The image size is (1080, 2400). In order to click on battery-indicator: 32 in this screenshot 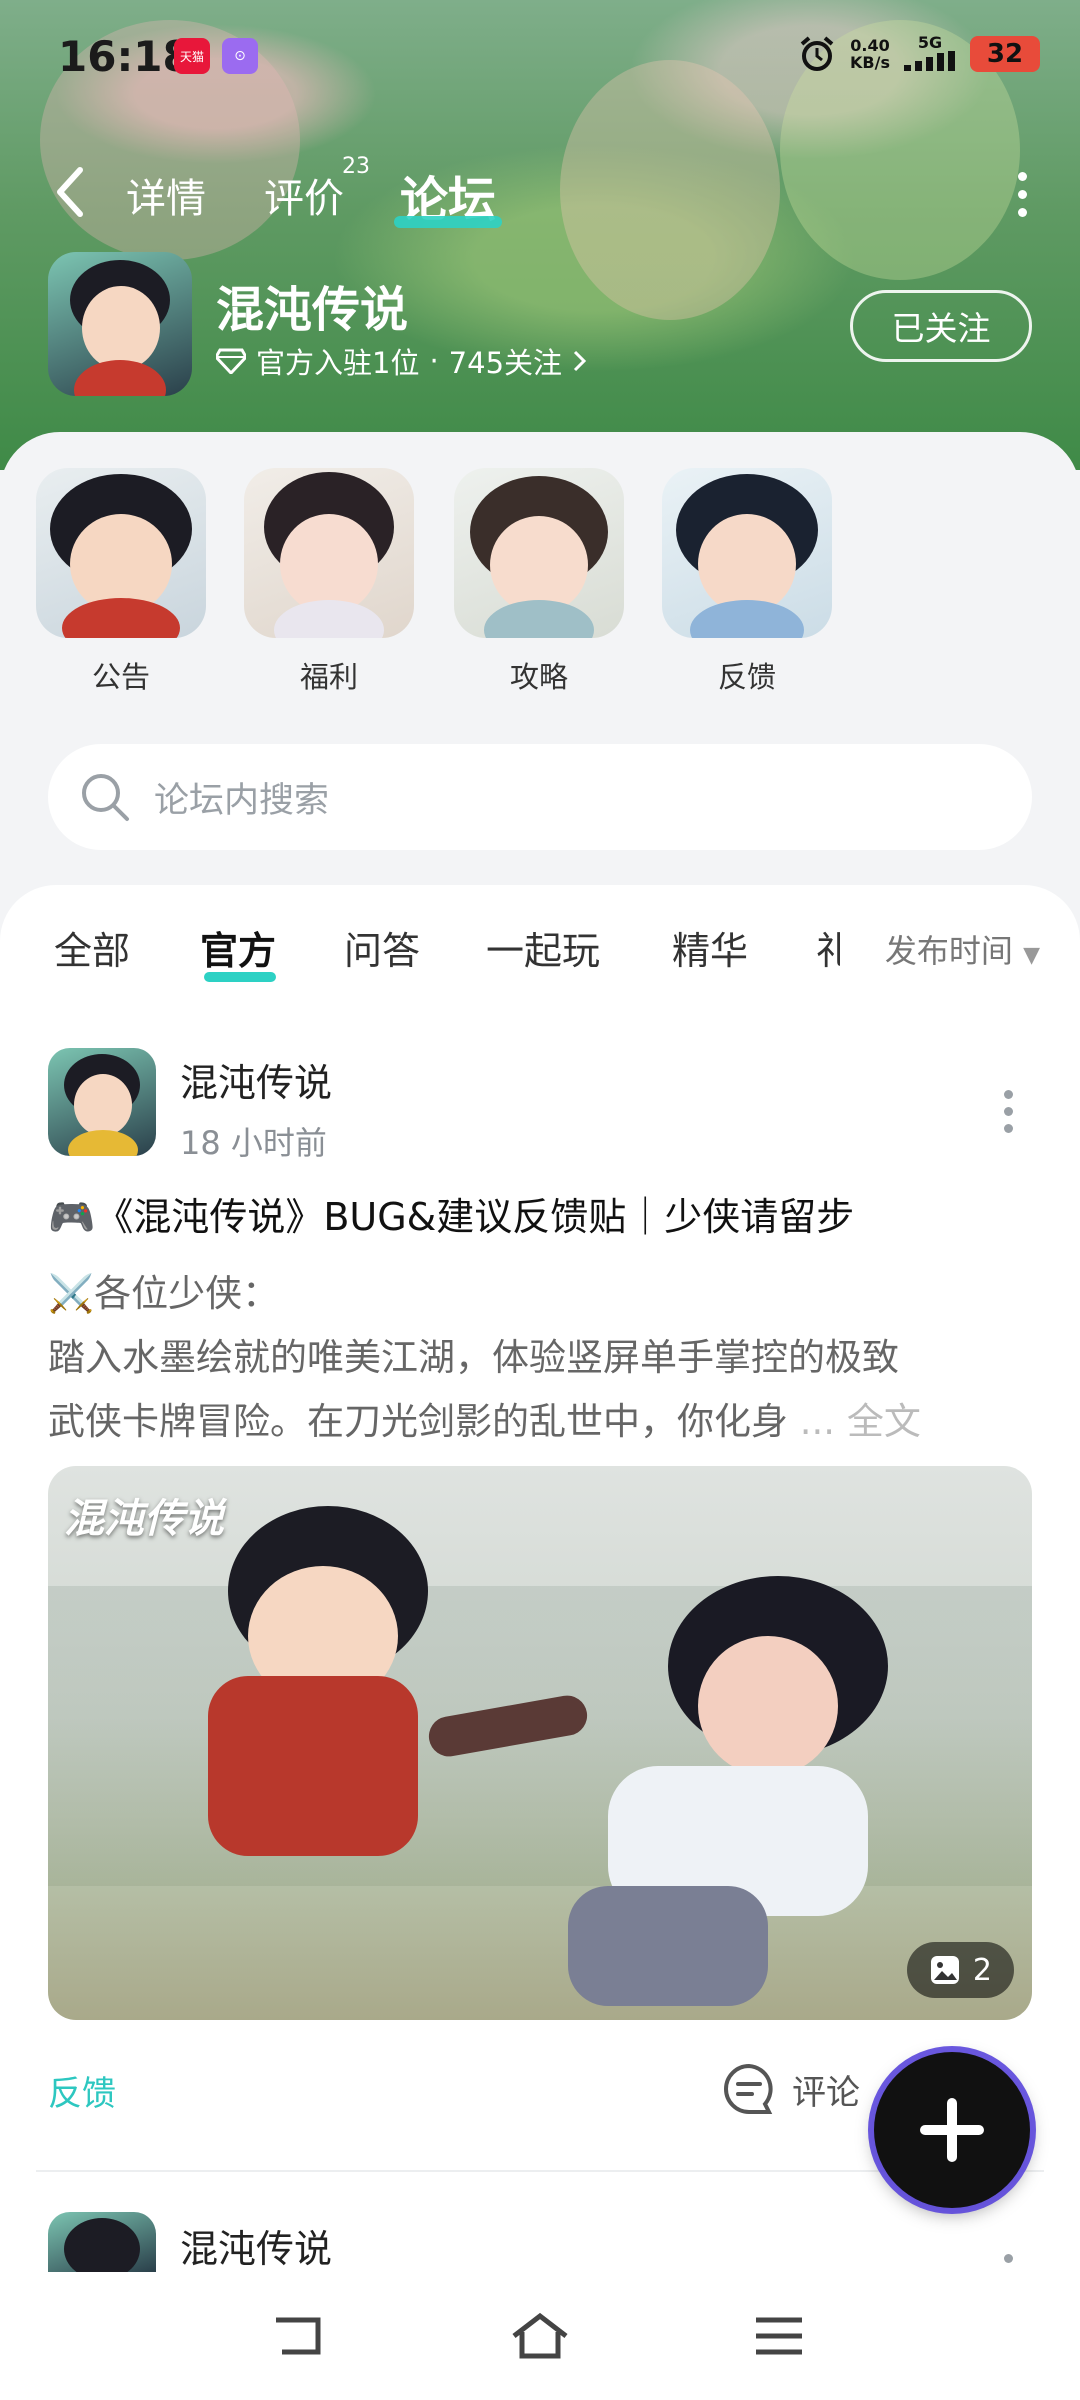, I will do `click(1005, 54)`.